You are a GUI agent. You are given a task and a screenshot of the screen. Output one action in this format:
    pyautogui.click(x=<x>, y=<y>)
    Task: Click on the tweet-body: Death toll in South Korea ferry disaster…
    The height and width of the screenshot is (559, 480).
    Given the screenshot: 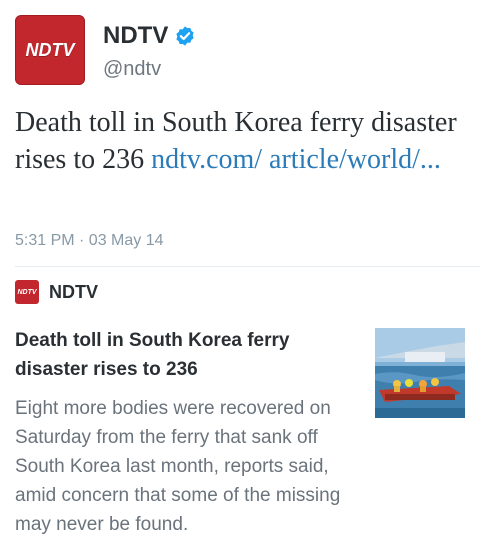 What is the action you would take?
    pyautogui.click(x=242, y=141)
    